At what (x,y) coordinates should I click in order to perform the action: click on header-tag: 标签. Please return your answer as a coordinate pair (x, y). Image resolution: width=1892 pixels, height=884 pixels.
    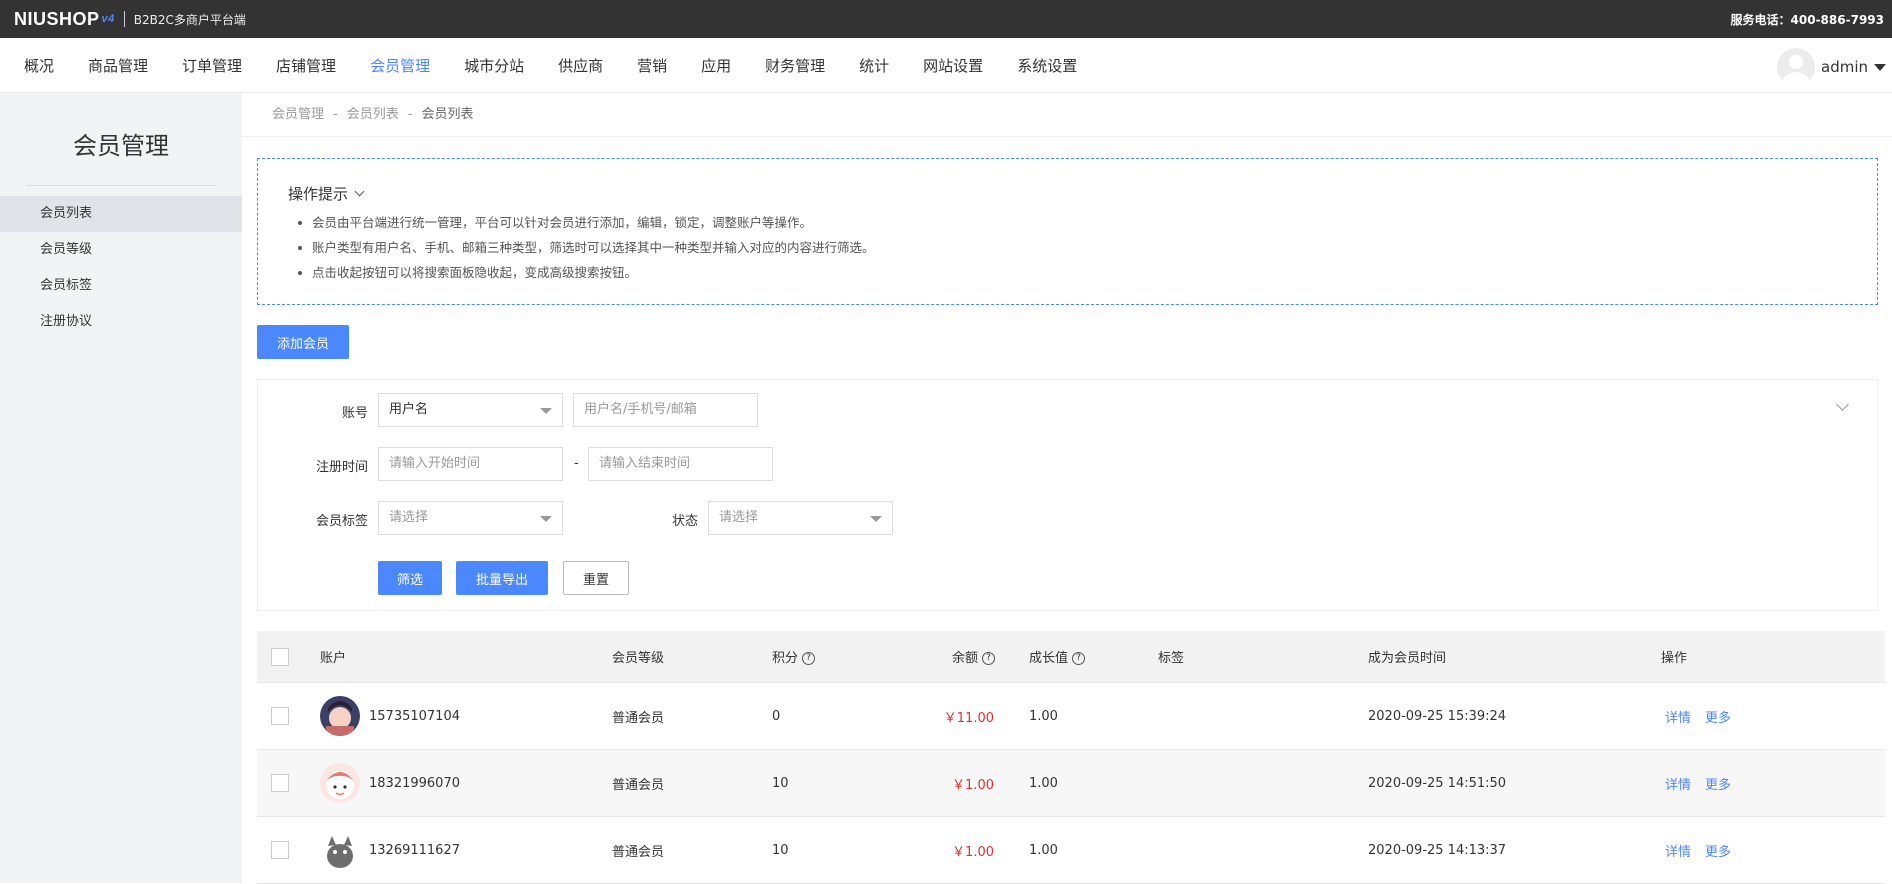
    Looking at the image, I should click on (1171, 656).